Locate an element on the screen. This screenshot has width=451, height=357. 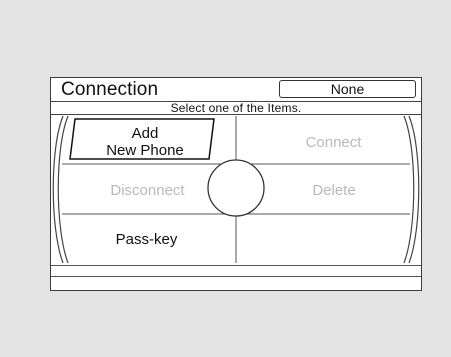
footer-bar is located at coordinates (236, 271).